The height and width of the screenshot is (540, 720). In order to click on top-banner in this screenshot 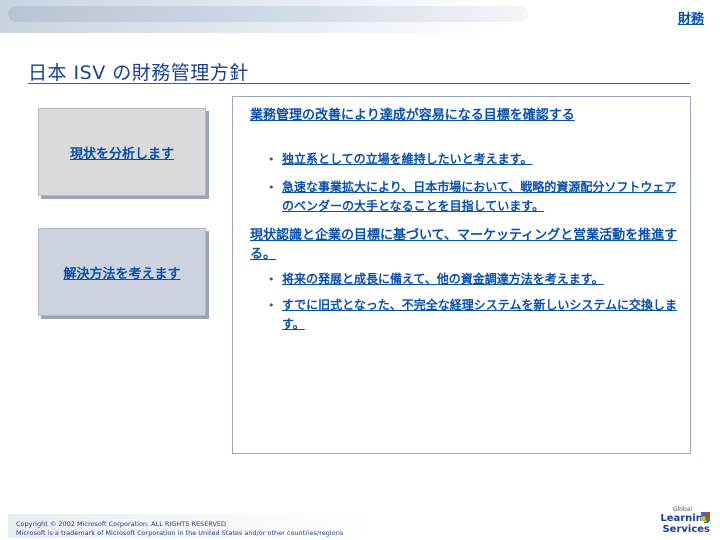, I will do `click(360, 16)`.